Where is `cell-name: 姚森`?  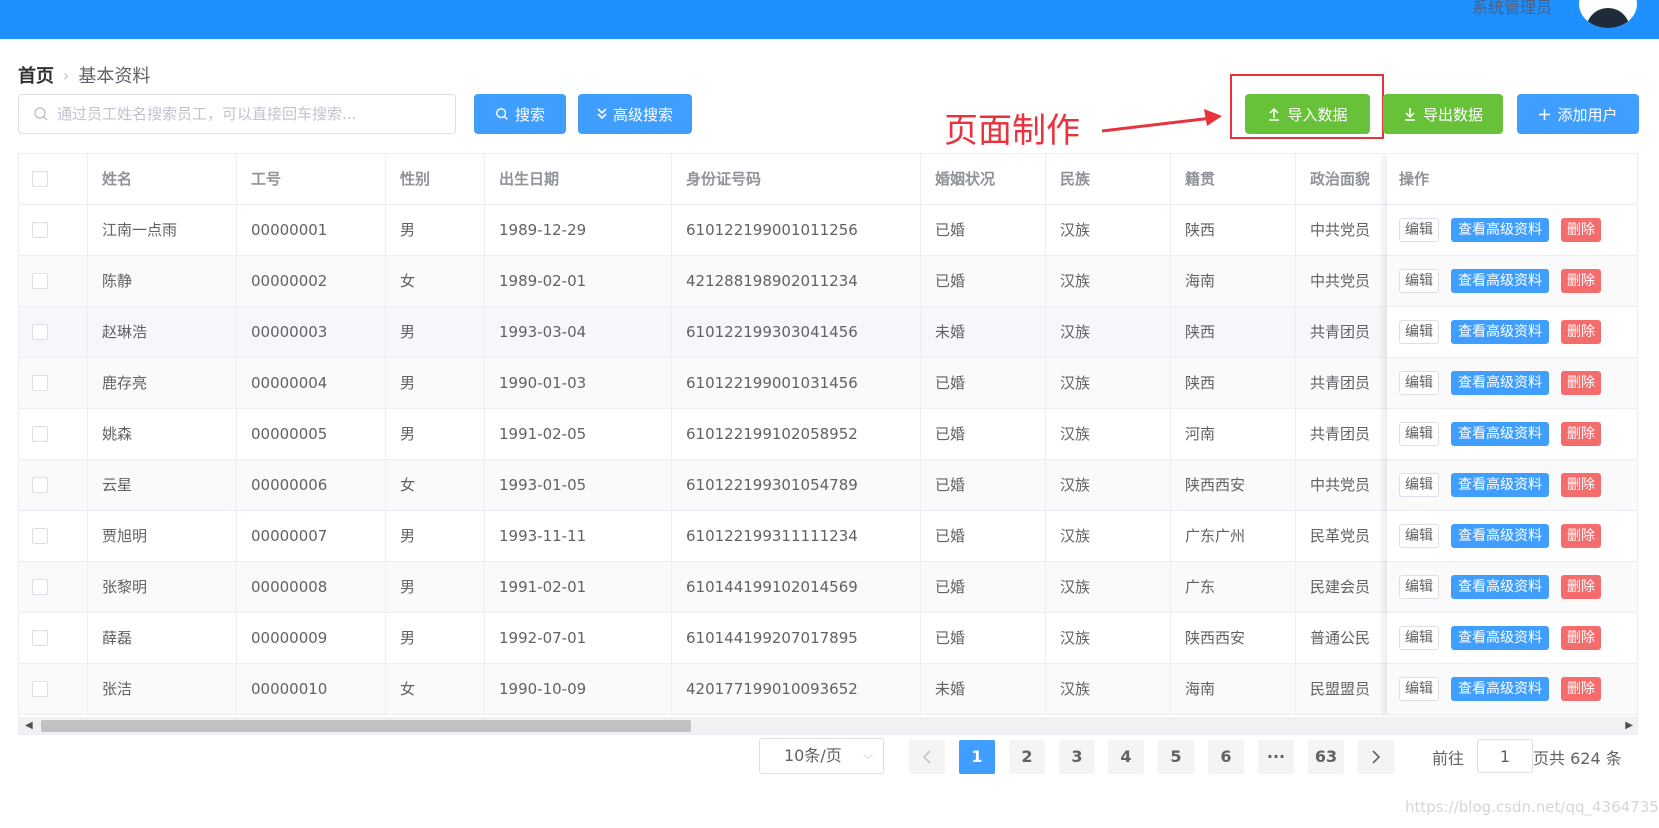 cell-name: 姚森 is located at coordinates (162, 434).